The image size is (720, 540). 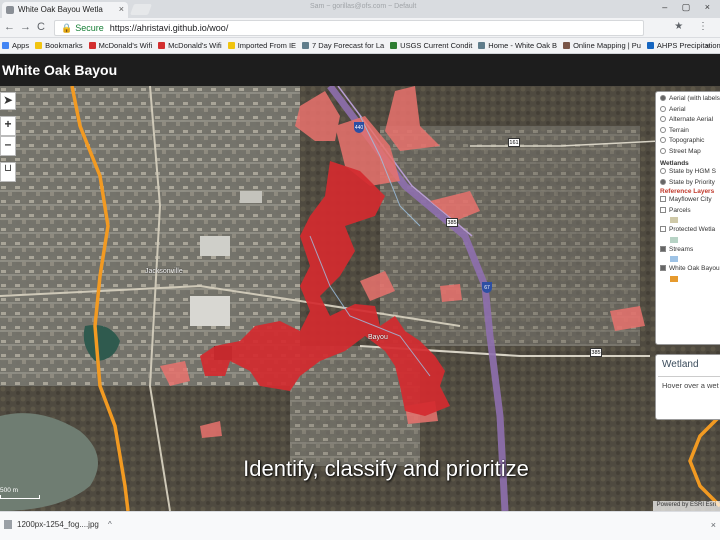 I want to click on reference-layer-toggle: White Oak Bayou, so click(x=690, y=269).